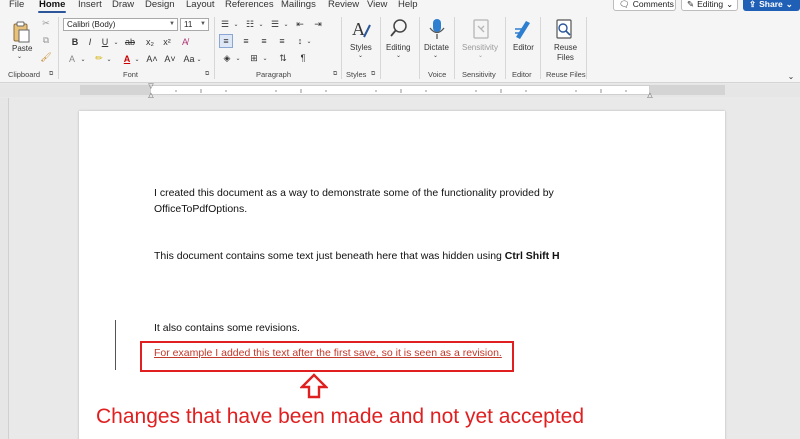 This screenshot has height=439, width=800. Describe the element at coordinates (123, 5) in the screenshot. I see `tab-draw: Draw` at that location.